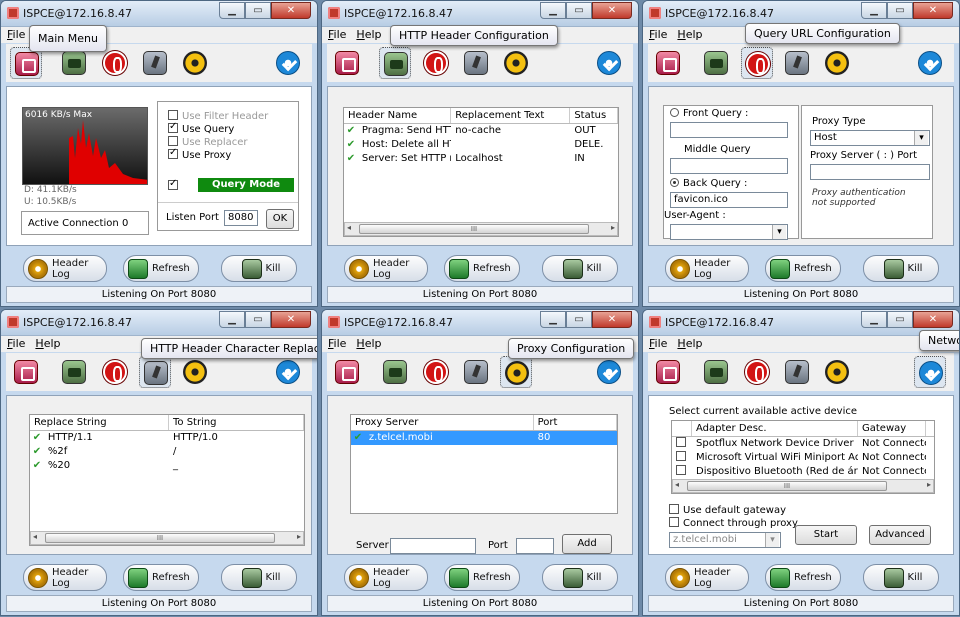 The height and width of the screenshot is (617, 960). What do you see at coordinates (708, 183) in the screenshot?
I see `back-query-radio: Back Query :` at bounding box center [708, 183].